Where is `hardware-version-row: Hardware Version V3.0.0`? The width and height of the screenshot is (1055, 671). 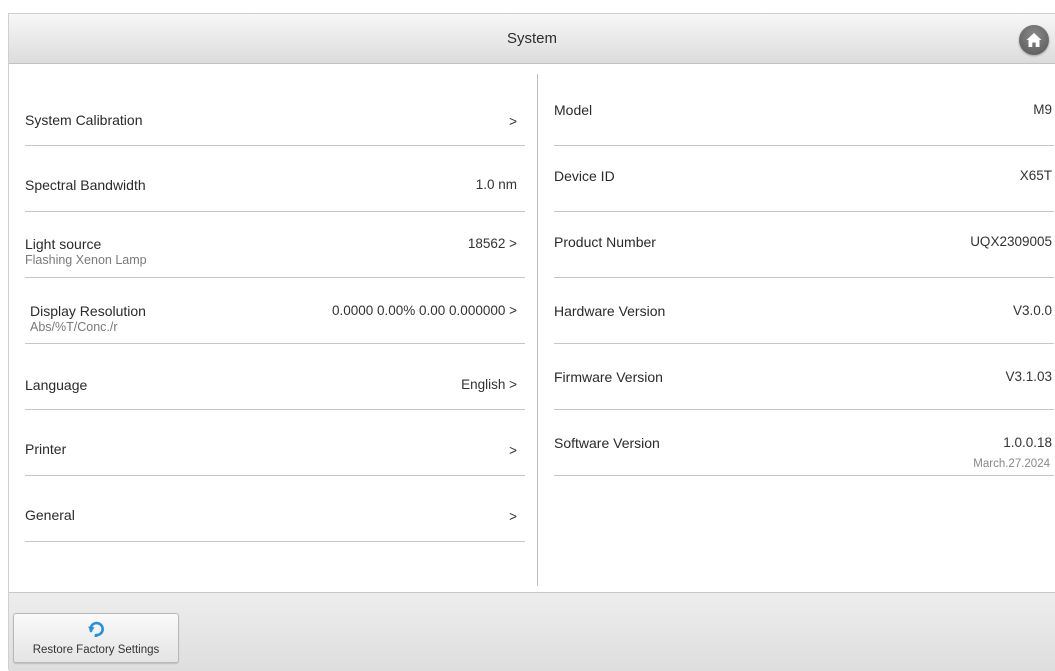 hardware-version-row: Hardware Version V3.0.0 is located at coordinates (804, 311).